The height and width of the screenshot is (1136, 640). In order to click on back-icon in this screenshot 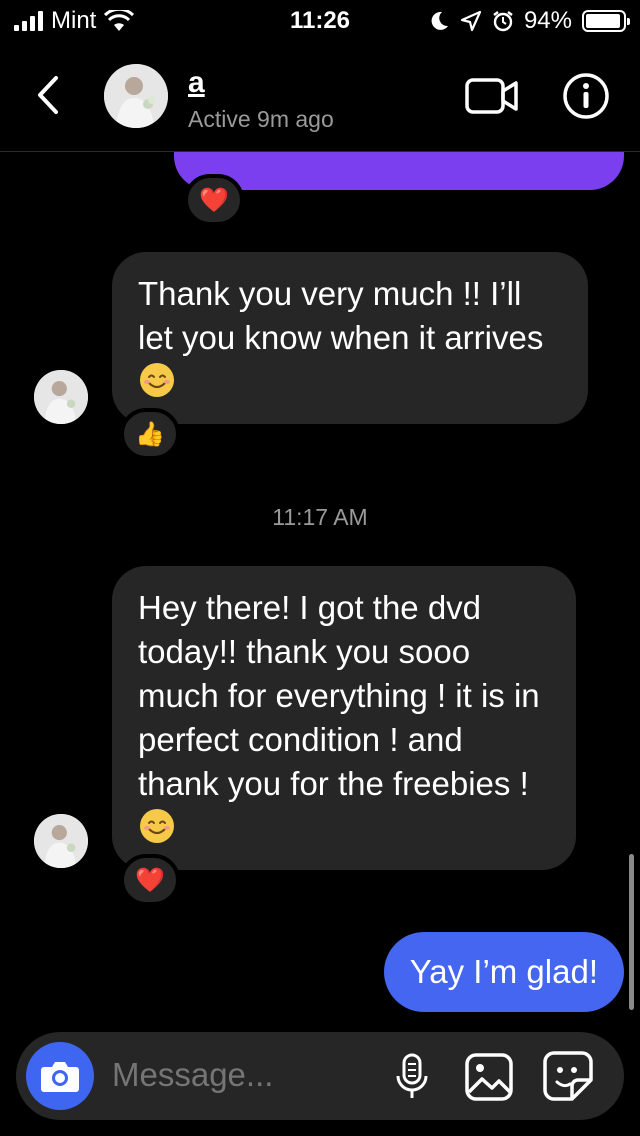, I will do `click(50, 95)`.